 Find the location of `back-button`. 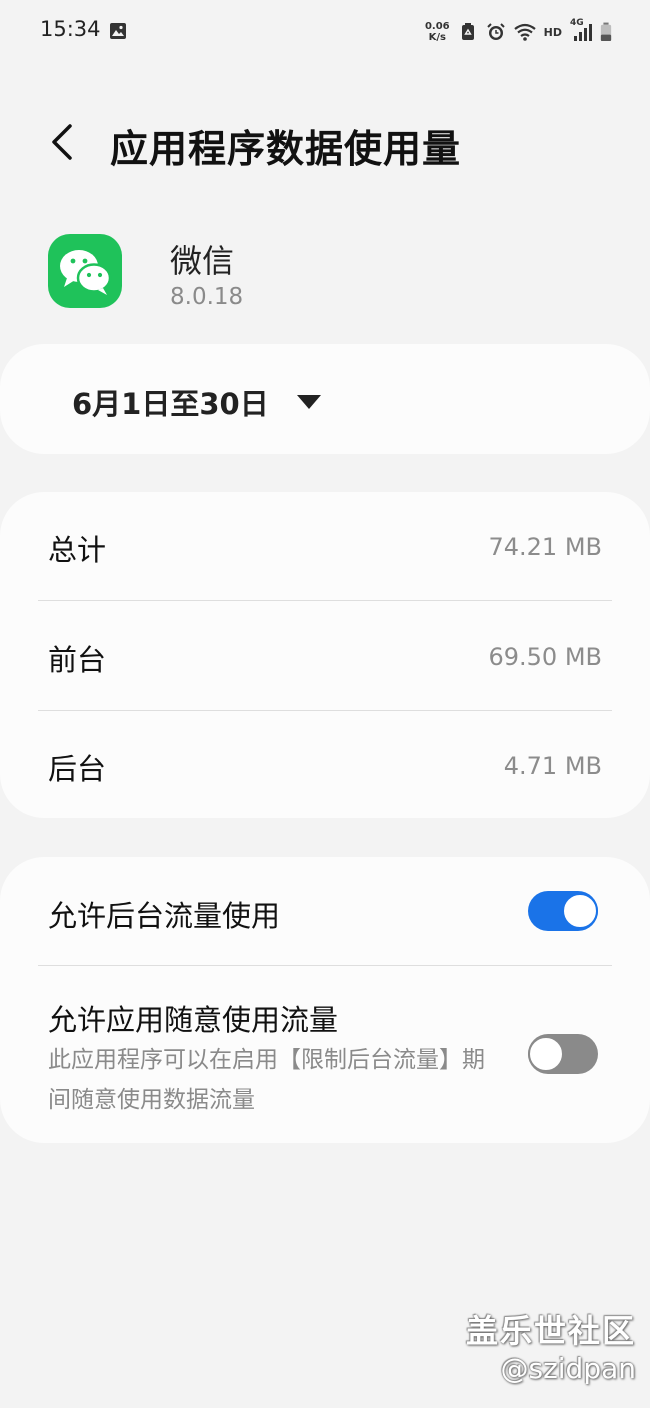

back-button is located at coordinates (62, 142).